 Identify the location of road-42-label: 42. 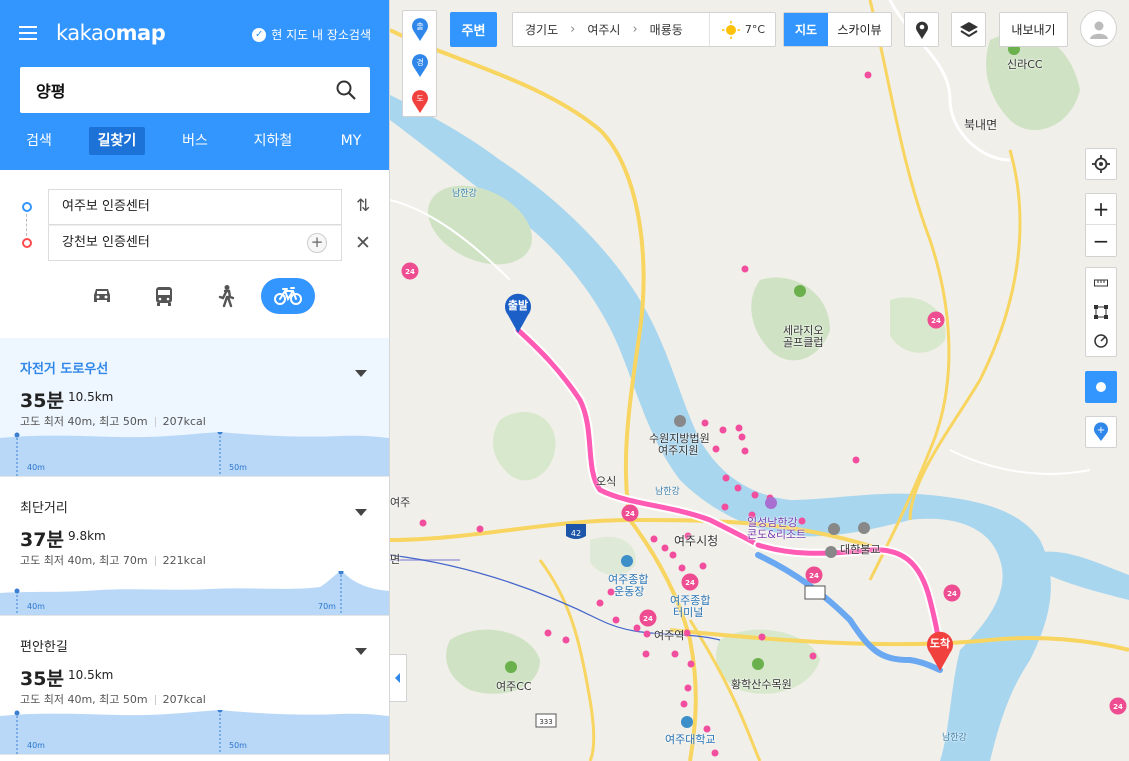
(576, 533).